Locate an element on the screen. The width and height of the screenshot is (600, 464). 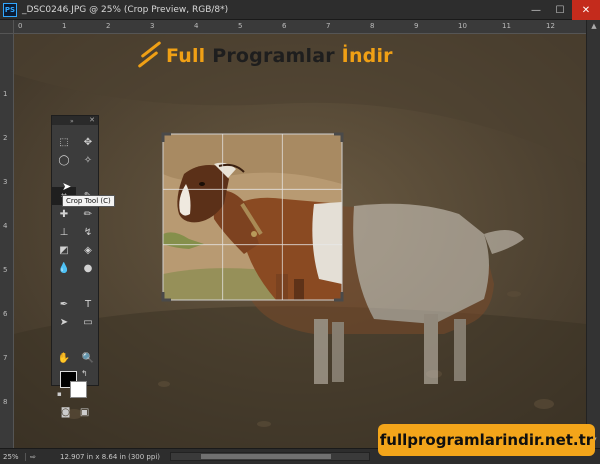
zoom-tool-icon: 🔍 is located at coordinates (88, 358).